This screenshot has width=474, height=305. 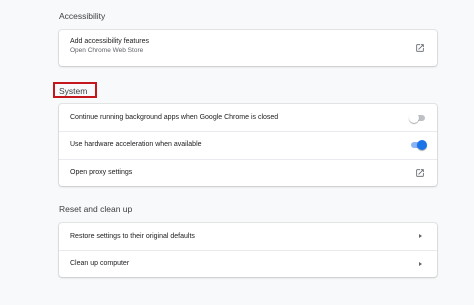 What do you see at coordinates (96, 209) in the screenshot?
I see `section-title-reset: Reset and clean up` at bounding box center [96, 209].